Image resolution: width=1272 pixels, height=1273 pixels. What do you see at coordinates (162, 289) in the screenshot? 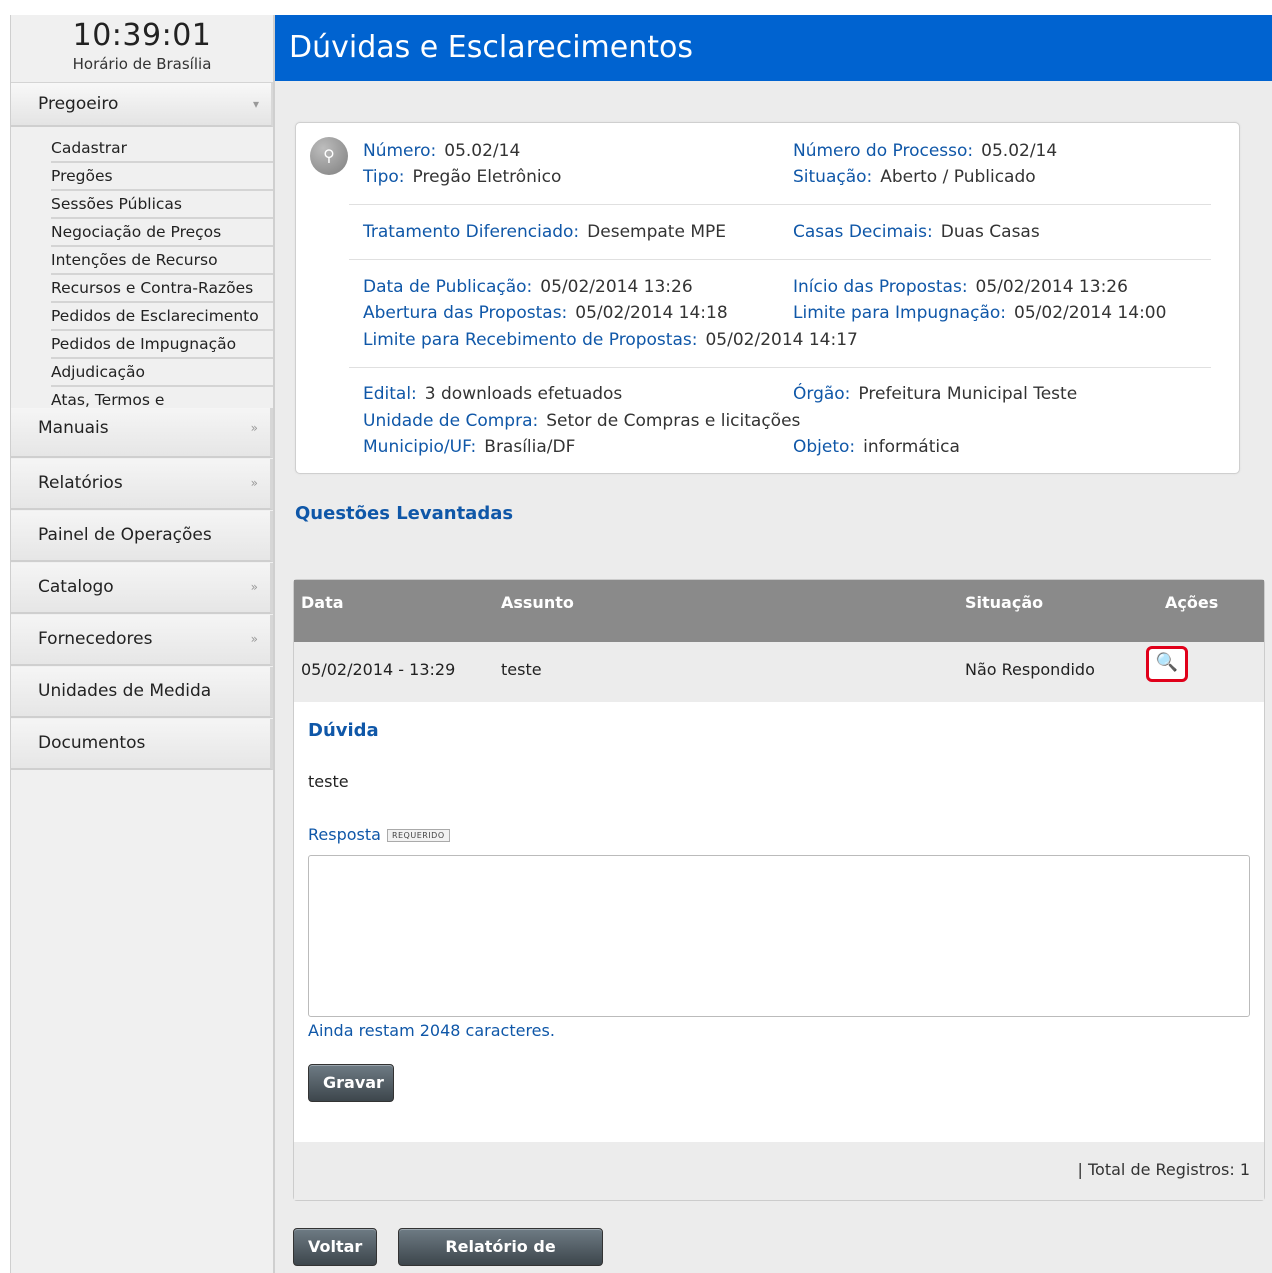
I see `submenu-recursos-e-contra-razoes: Recursos e Contra-Razões` at bounding box center [162, 289].